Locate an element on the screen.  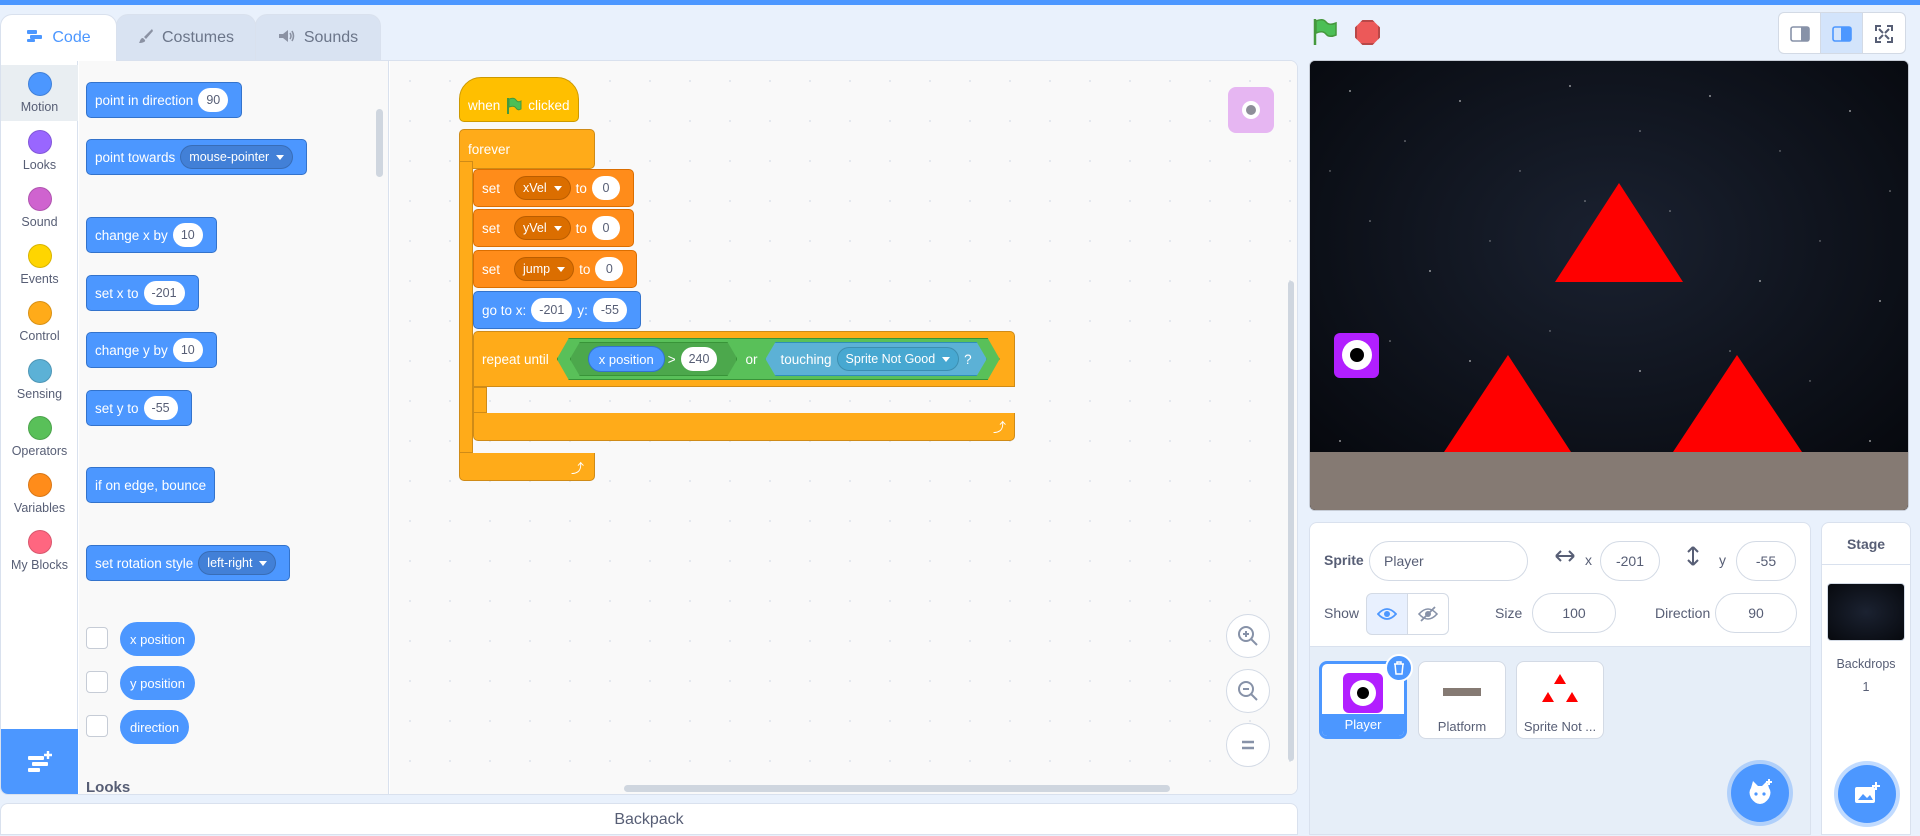
compare-input: 240 is located at coordinates (699, 359).